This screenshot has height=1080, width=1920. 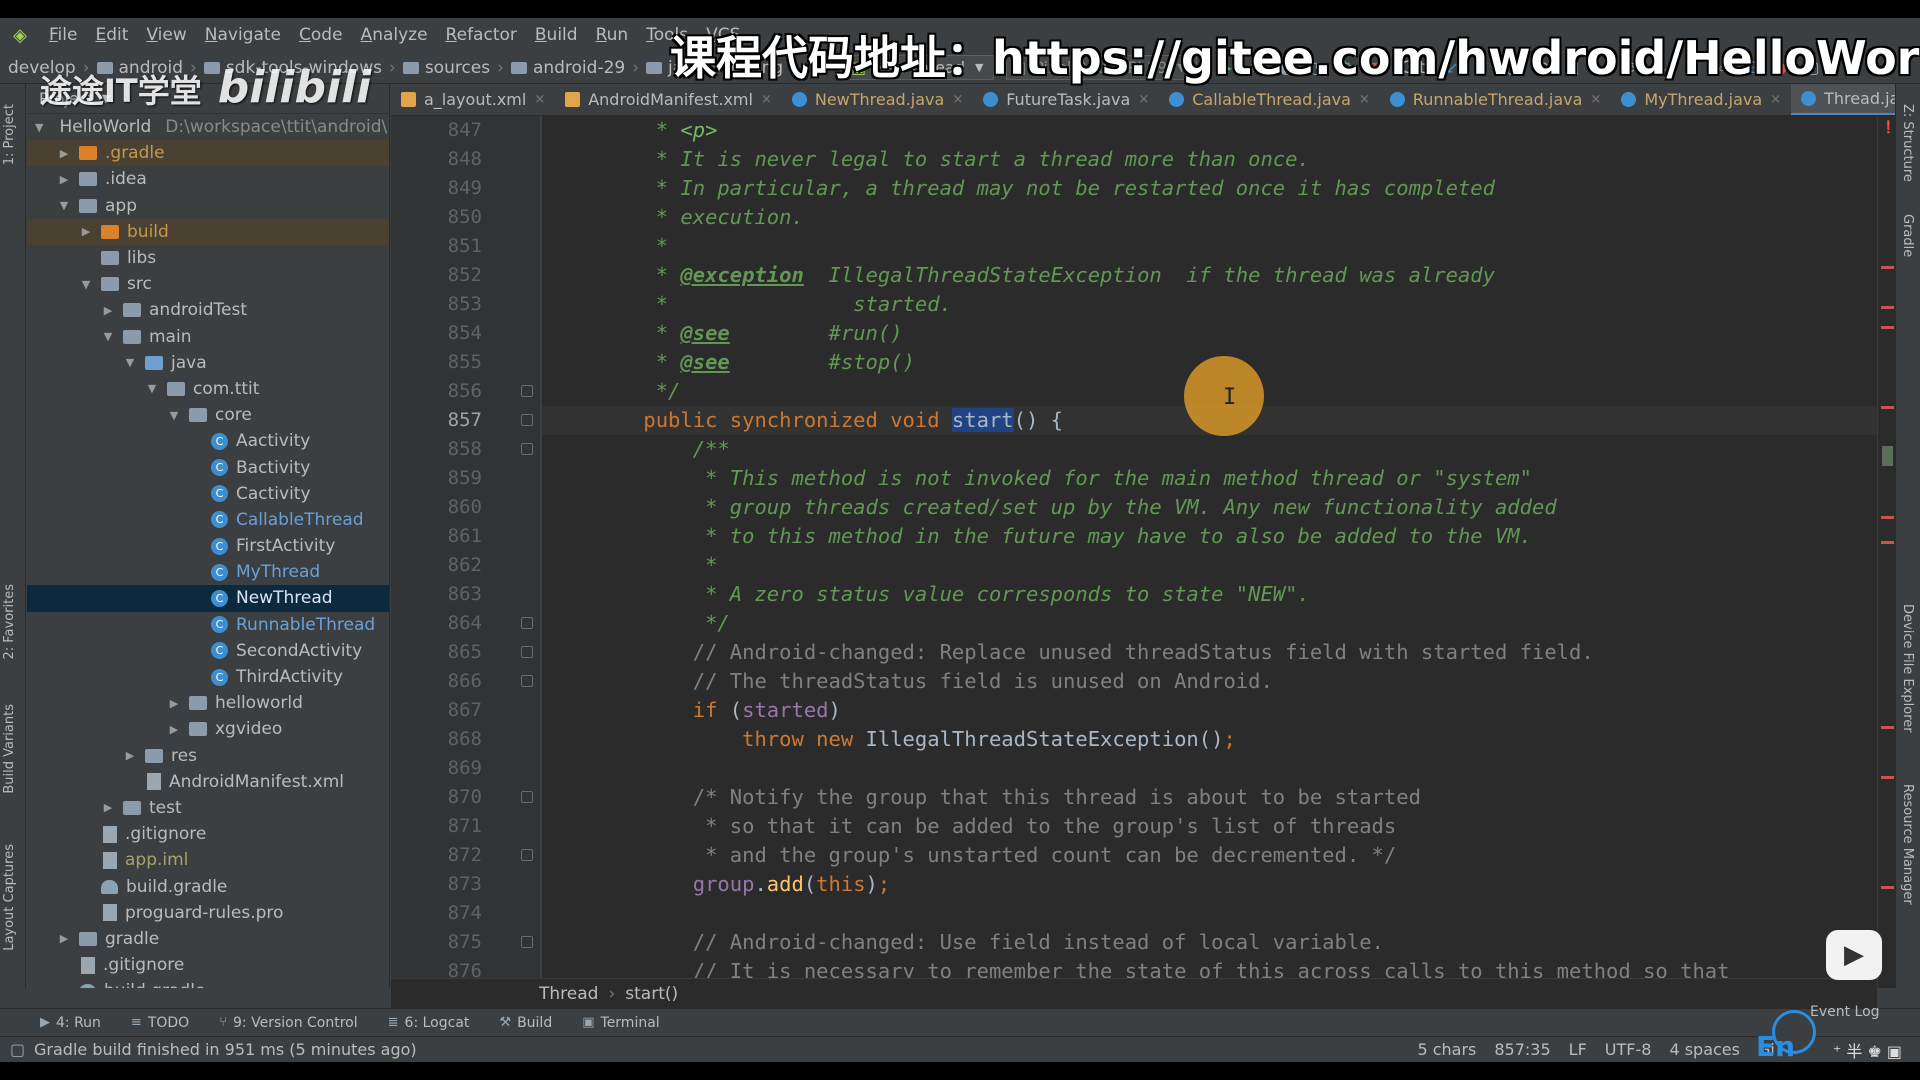 What do you see at coordinates (1886, 552) in the screenshot?
I see `error-stripe: ❗` at bounding box center [1886, 552].